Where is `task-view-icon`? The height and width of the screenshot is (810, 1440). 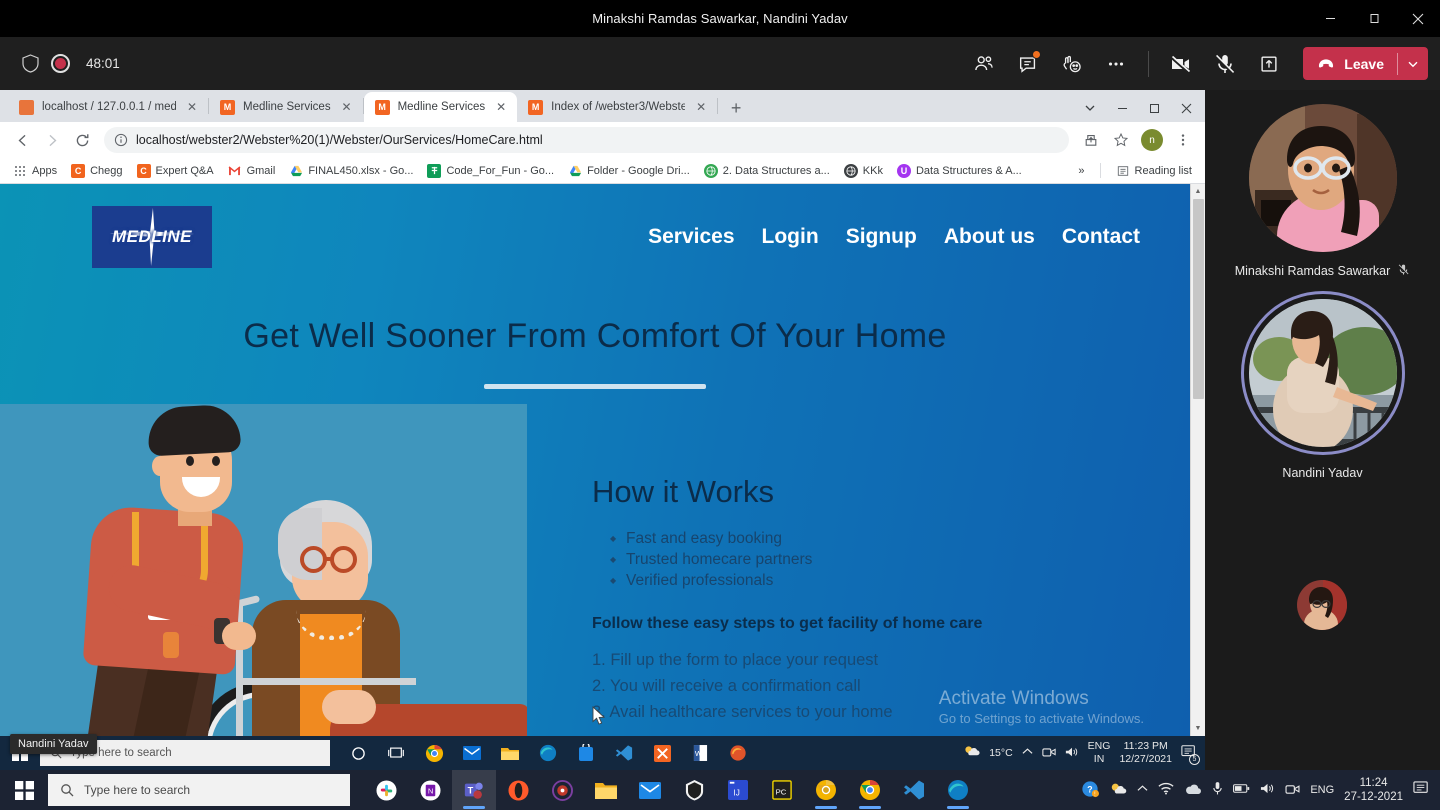 task-view-icon is located at coordinates (396, 753).